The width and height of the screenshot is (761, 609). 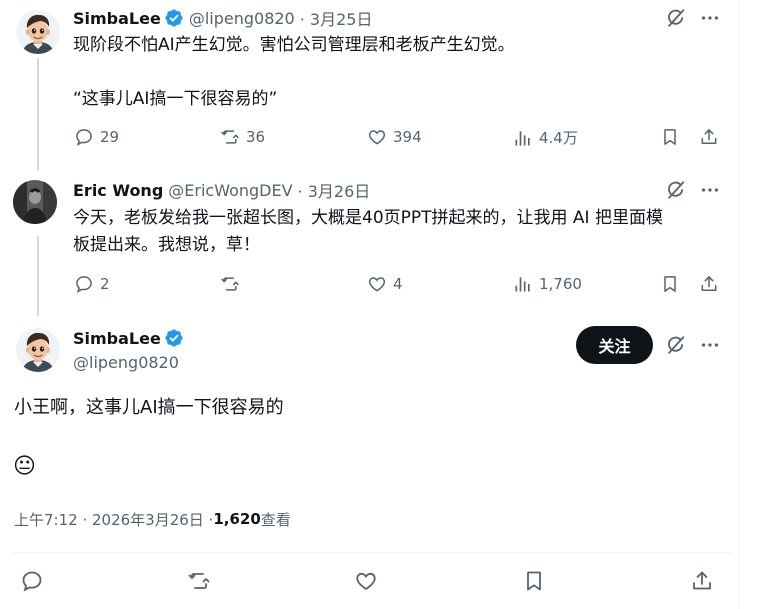 I want to click on tweet-date: · 3月26日, so click(x=334, y=190).